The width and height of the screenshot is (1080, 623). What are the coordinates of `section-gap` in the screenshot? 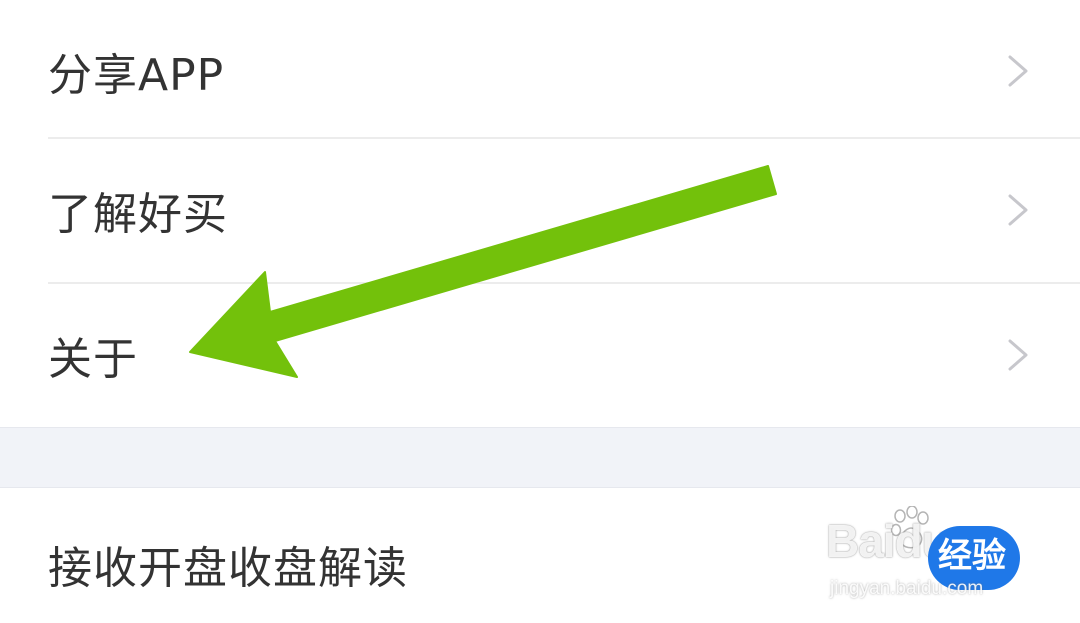 It's located at (540, 457).